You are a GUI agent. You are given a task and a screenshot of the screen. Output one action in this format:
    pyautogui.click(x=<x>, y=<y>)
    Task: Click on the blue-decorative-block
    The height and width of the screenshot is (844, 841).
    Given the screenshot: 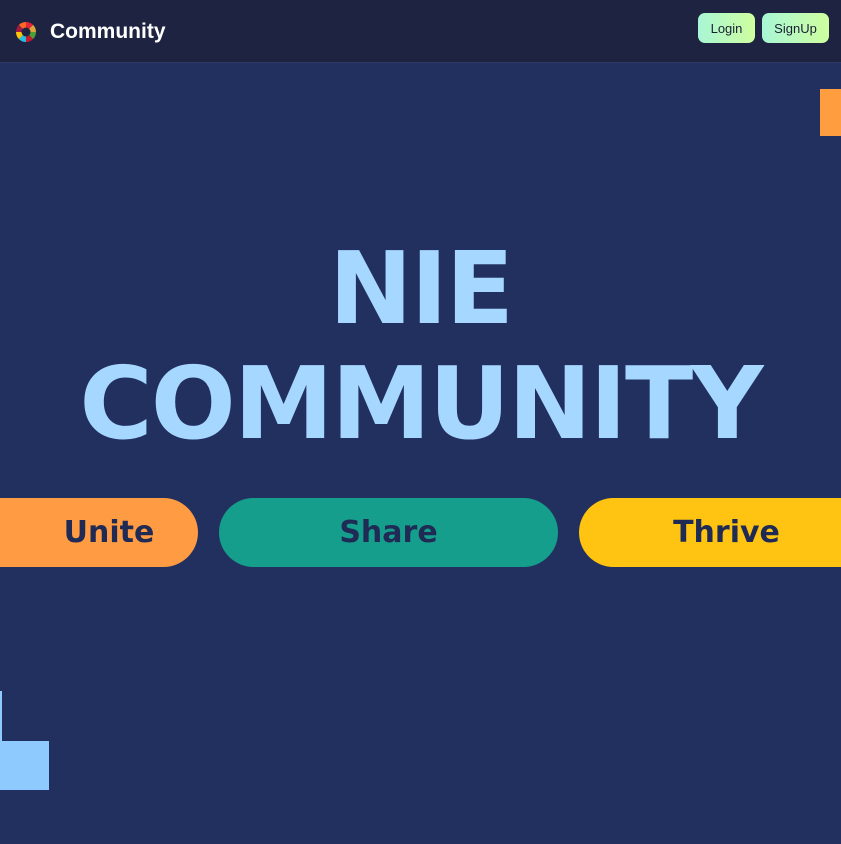 What is the action you would take?
    pyautogui.click(x=24, y=765)
    